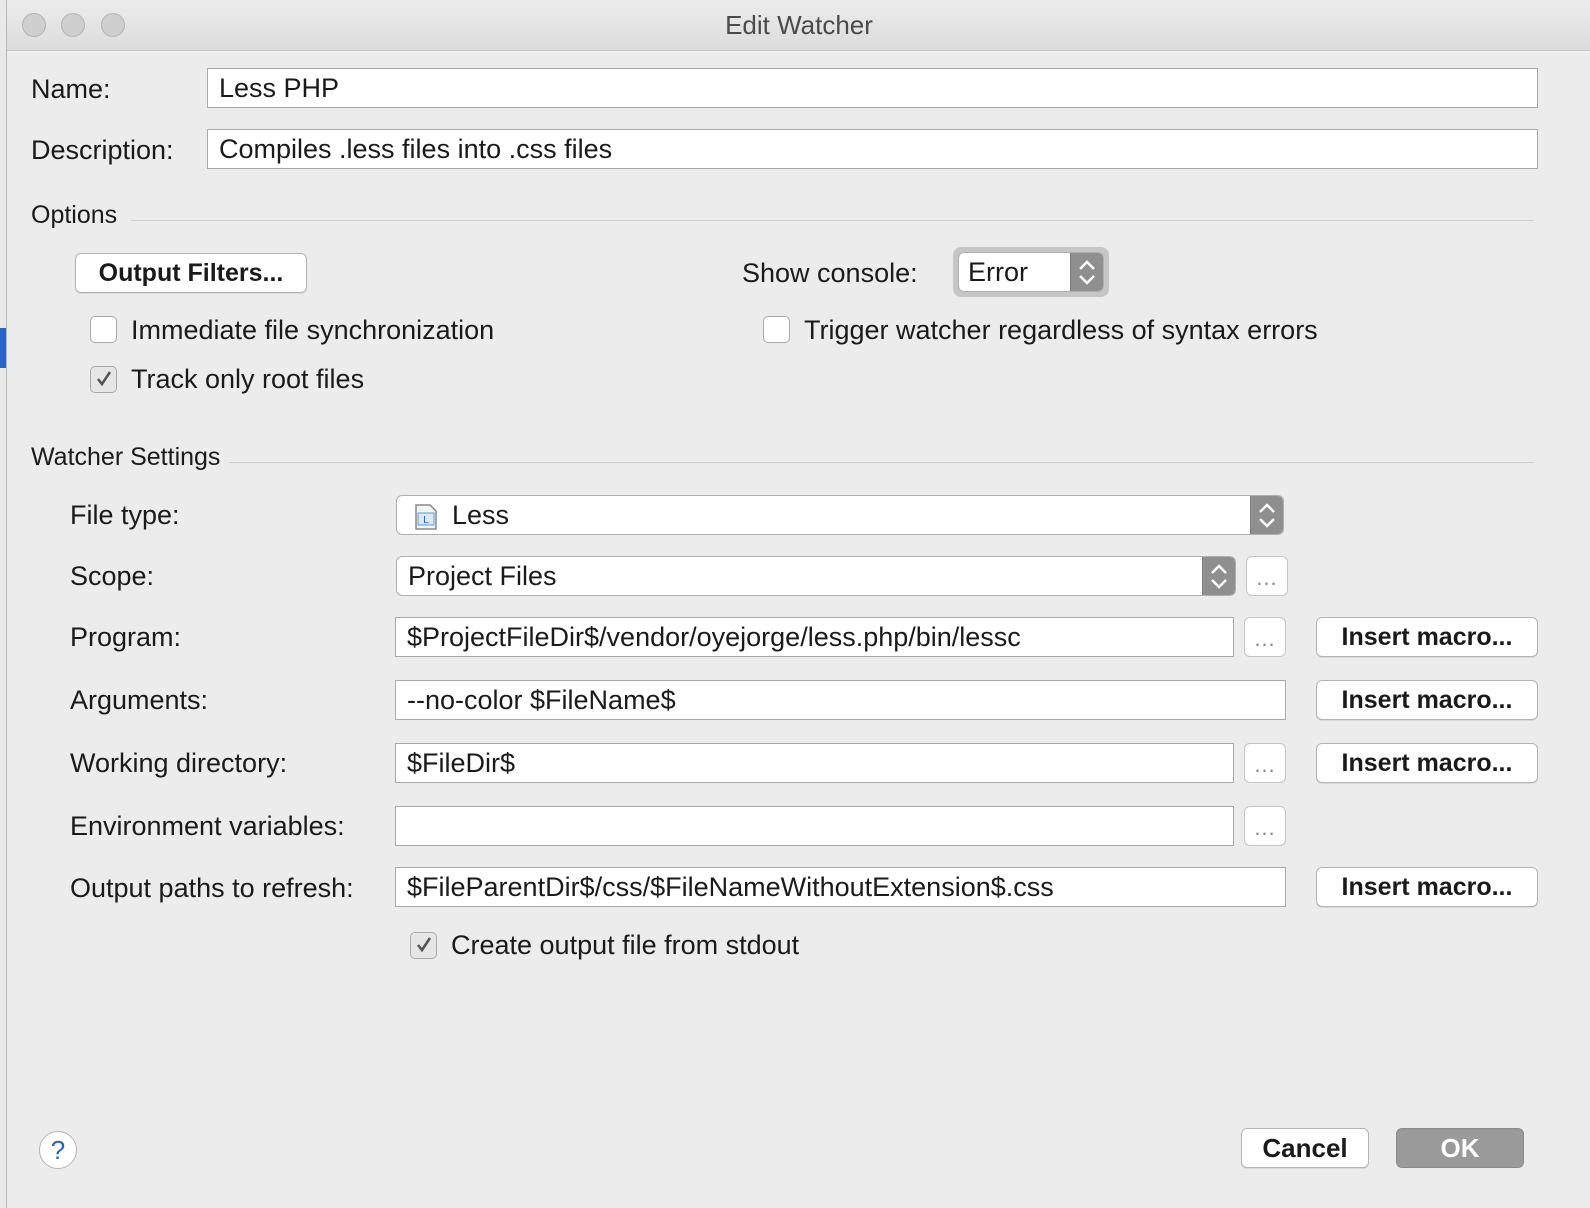 Image resolution: width=1590 pixels, height=1208 pixels. I want to click on window-title: Edit Watcher, so click(799, 25).